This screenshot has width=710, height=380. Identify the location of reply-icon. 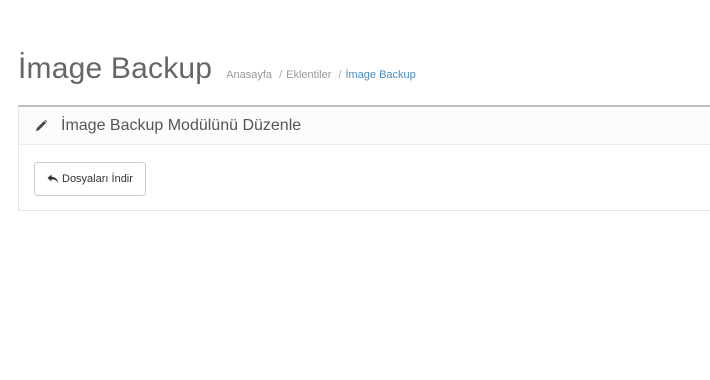
(53, 179).